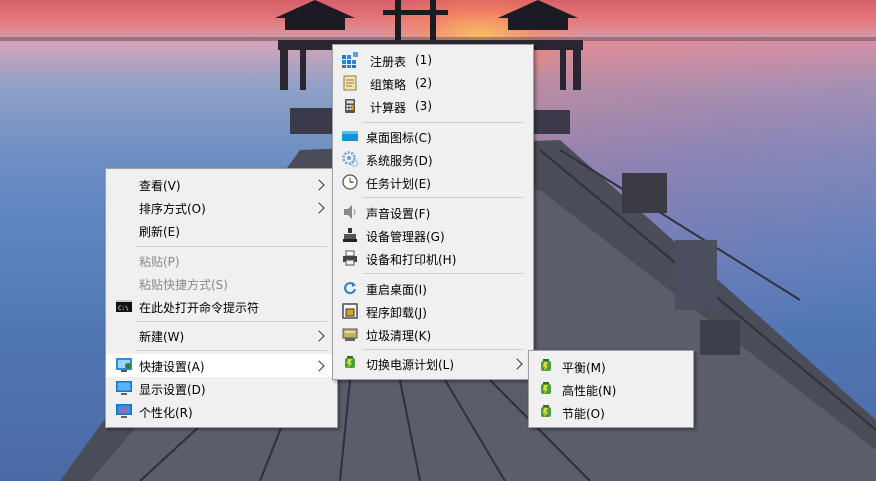 The height and width of the screenshot is (481, 876). Describe the element at coordinates (350, 311) in the screenshot. I see `uninstall-icon` at that location.